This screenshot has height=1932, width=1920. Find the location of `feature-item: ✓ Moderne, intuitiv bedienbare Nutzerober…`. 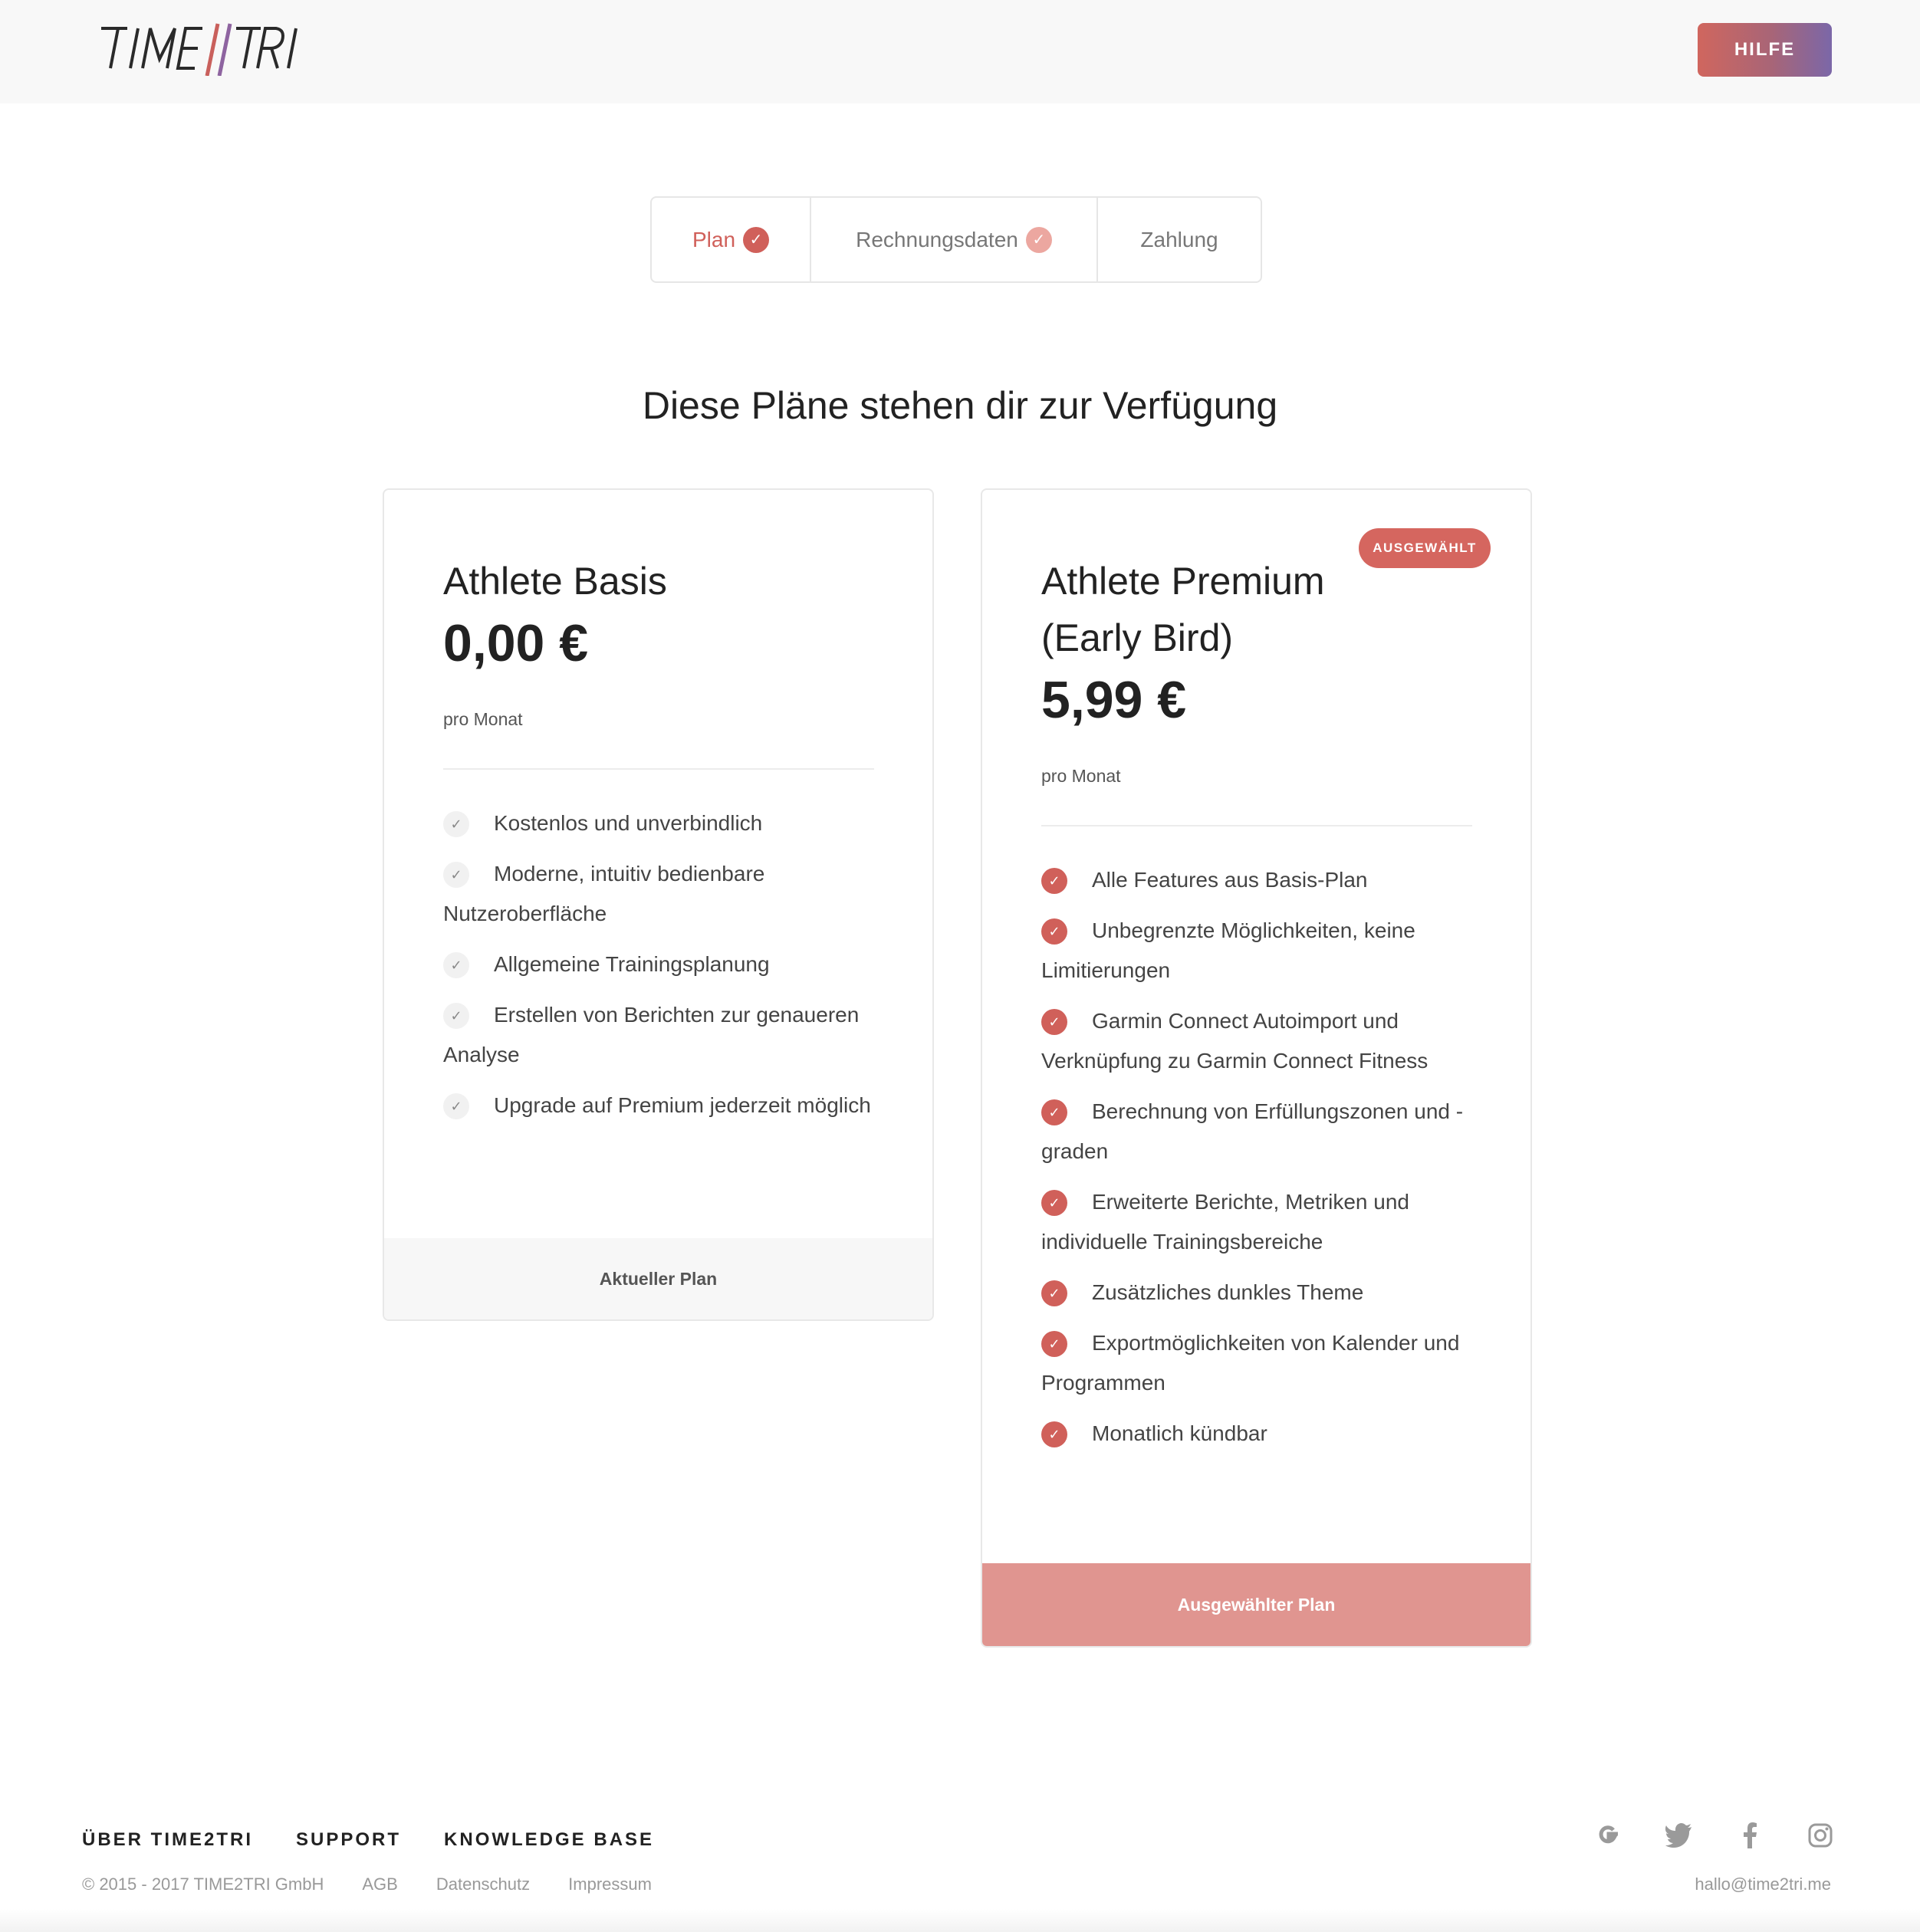

feature-item: ✓ Moderne, intuitiv bedienbare Nutzerober… is located at coordinates (604, 894).